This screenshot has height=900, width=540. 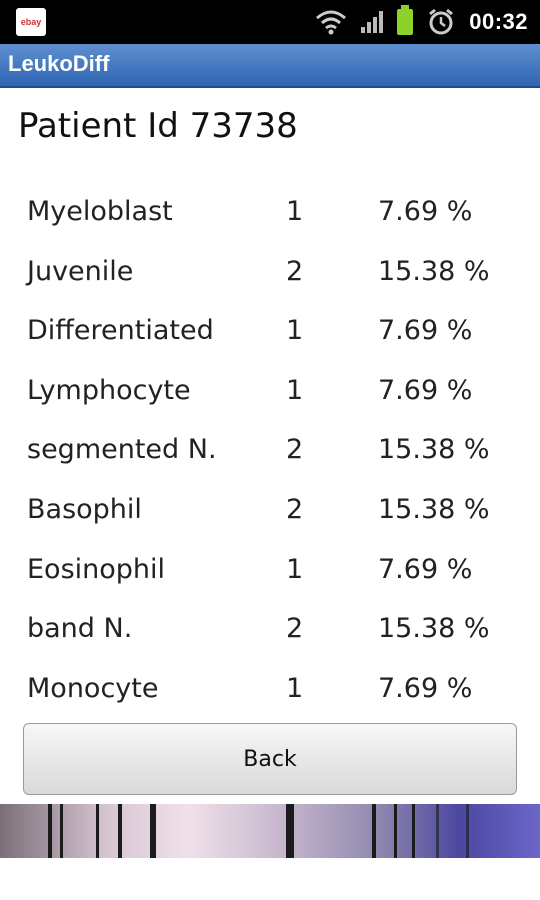 What do you see at coordinates (59, 63) in the screenshot?
I see `app-title: LeukoDiff` at bounding box center [59, 63].